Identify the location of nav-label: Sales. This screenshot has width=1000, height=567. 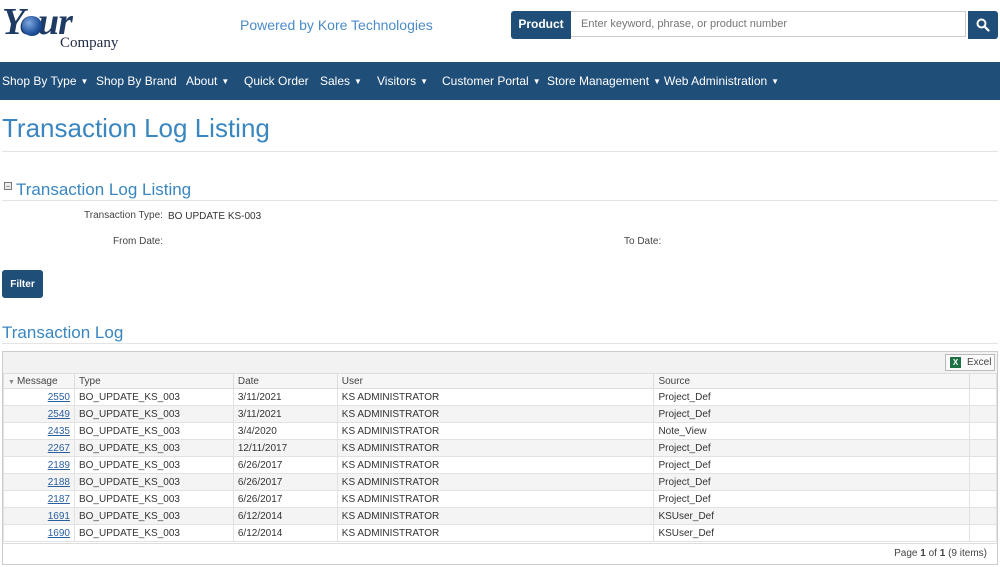
(335, 81).